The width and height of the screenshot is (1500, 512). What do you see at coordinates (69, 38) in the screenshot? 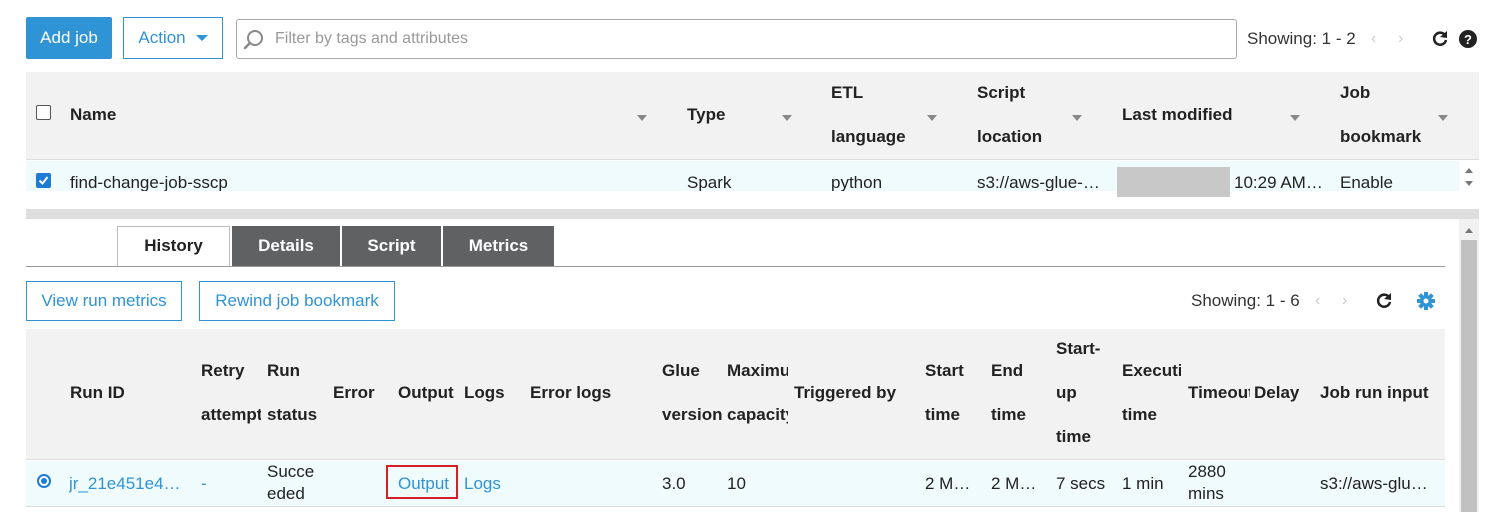
I see `add-job-button: Add job` at bounding box center [69, 38].